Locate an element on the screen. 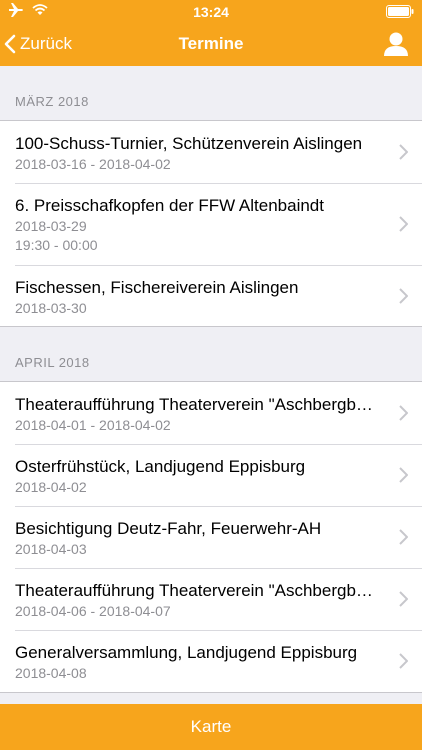 The image size is (422, 750). event-date: 2018-04-01 - 2018-04-02 is located at coordinates (93, 425).